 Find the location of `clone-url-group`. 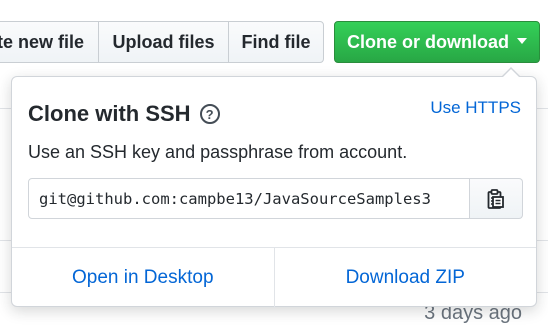

clone-url-group is located at coordinates (275, 198).